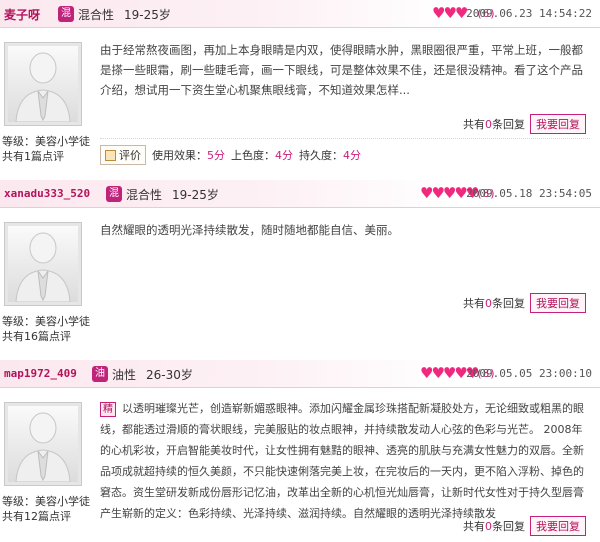 Image resolution: width=600 pixels, height=542 pixels. I want to click on username-link: xanadu333_520, so click(47, 193).